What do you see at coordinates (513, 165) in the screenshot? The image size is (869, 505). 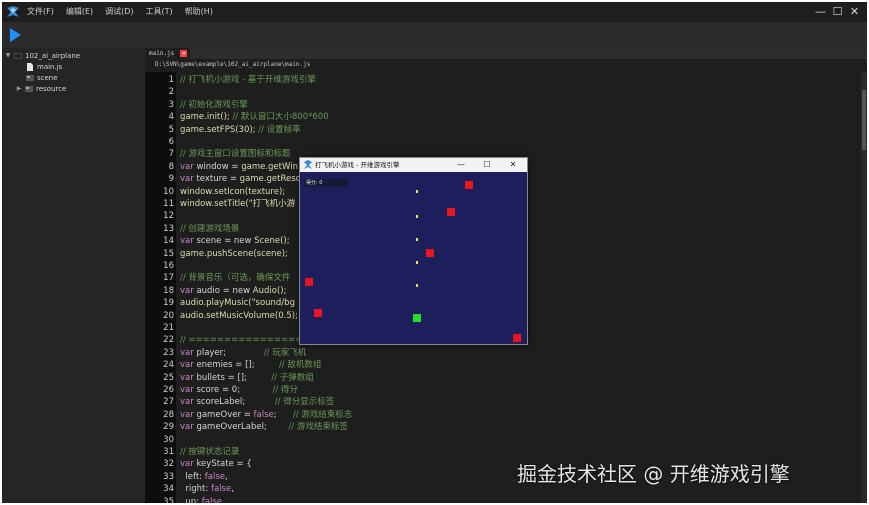 I see `game-close-button: ✕` at bounding box center [513, 165].